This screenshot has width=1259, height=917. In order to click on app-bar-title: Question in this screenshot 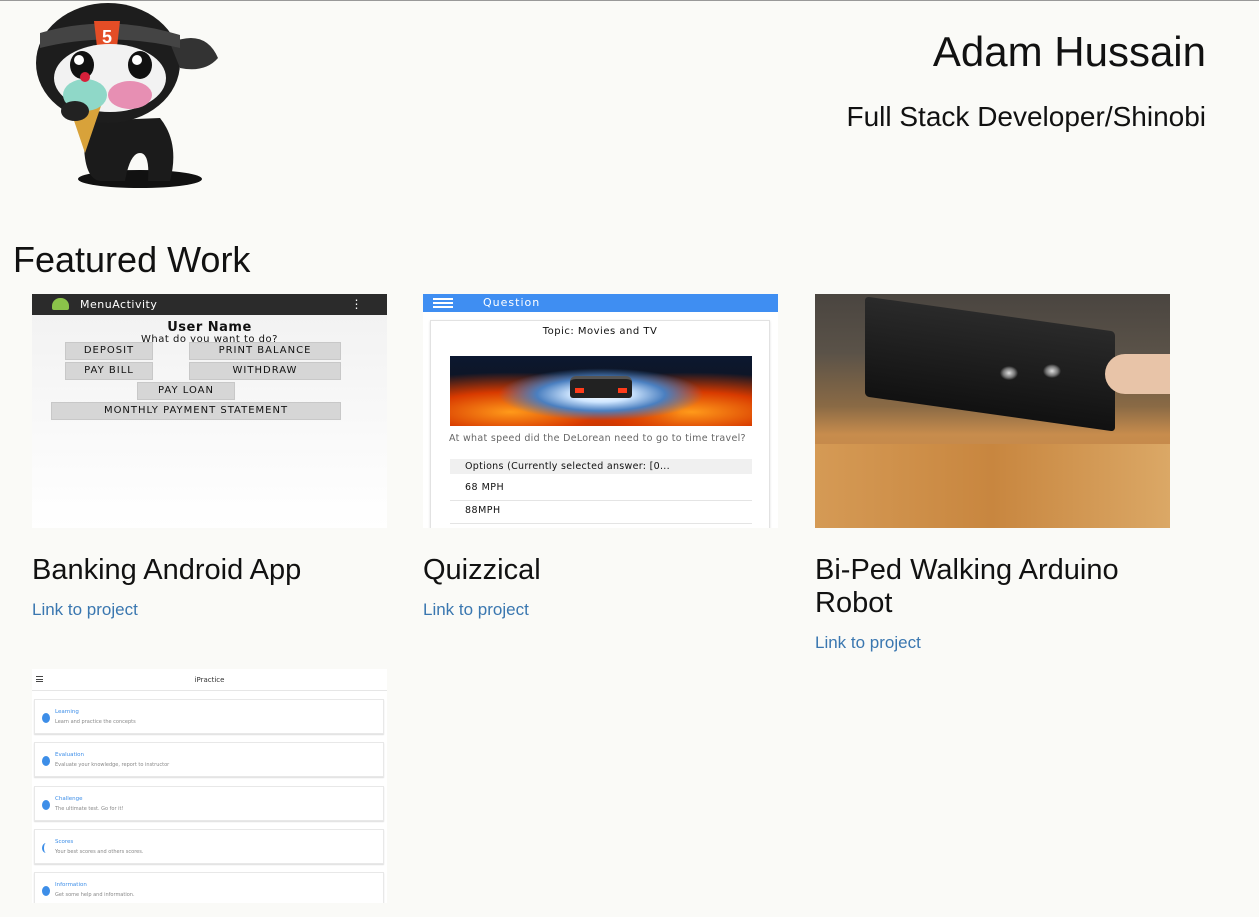, I will do `click(512, 302)`.